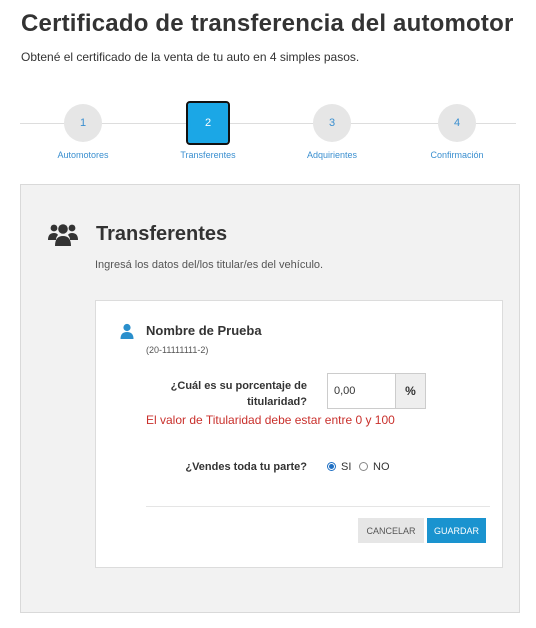 The width and height of the screenshot is (536, 628). Describe the element at coordinates (83, 155) in the screenshot. I see `step-label: Automotores` at that location.